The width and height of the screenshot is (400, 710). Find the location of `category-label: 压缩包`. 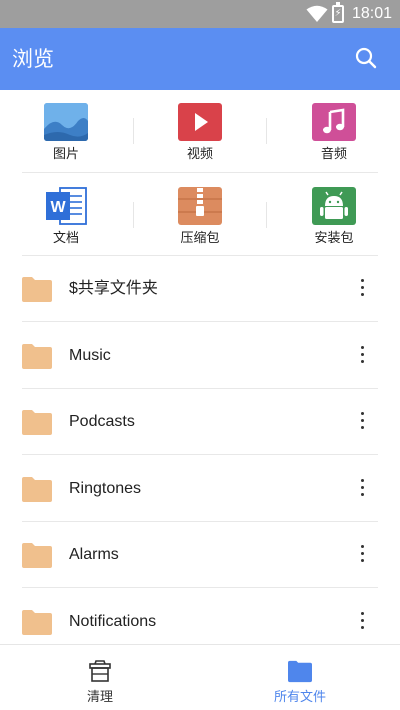

category-label: 压缩包 is located at coordinates (200, 238).